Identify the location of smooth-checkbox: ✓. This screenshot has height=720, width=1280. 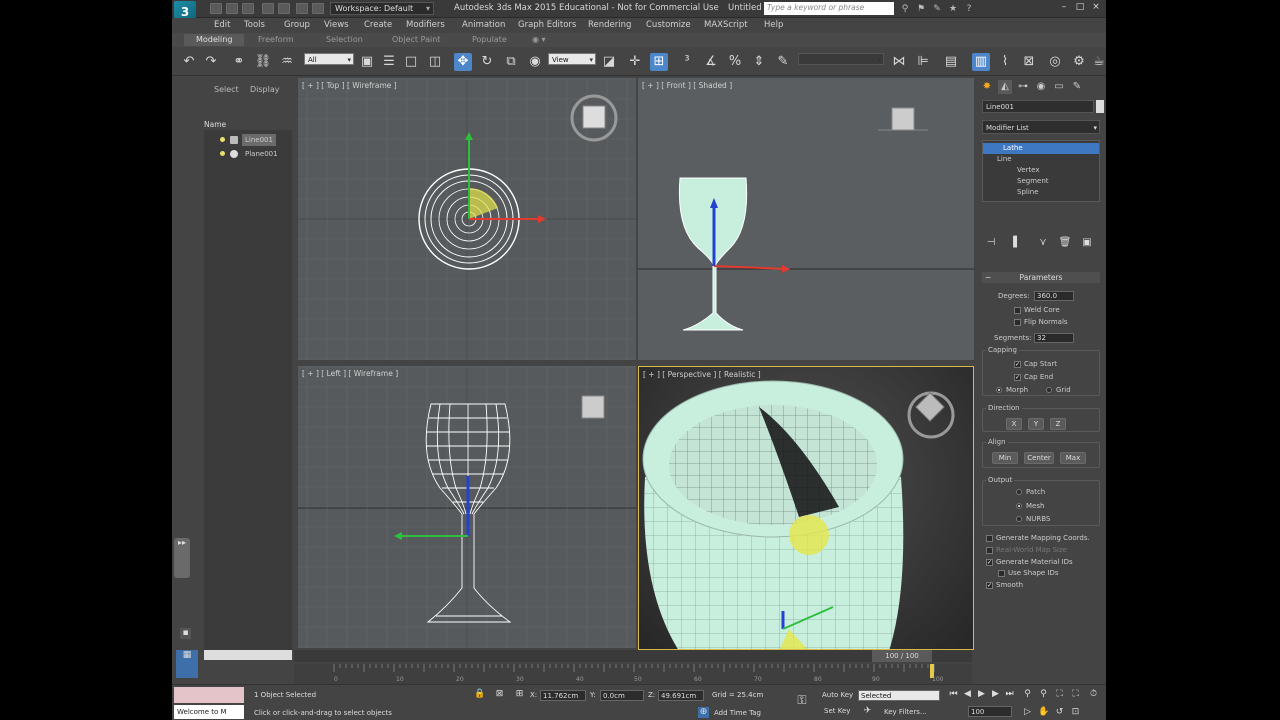
(989, 585).